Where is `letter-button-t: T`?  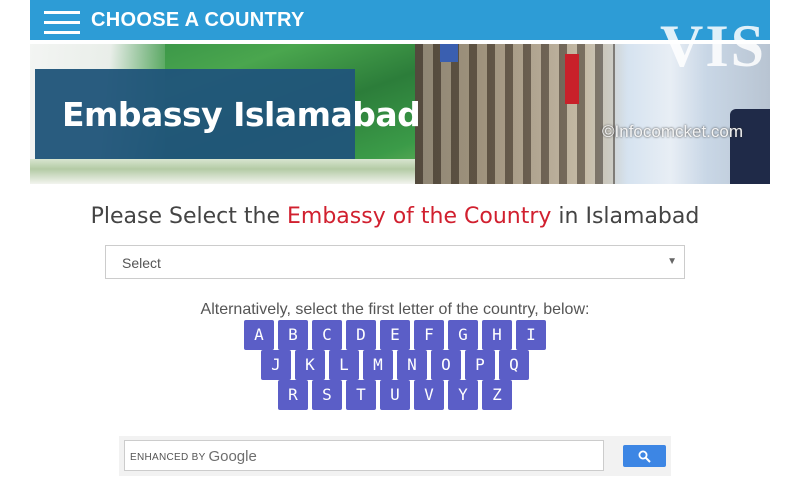
letter-button-t: T is located at coordinates (361, 395).